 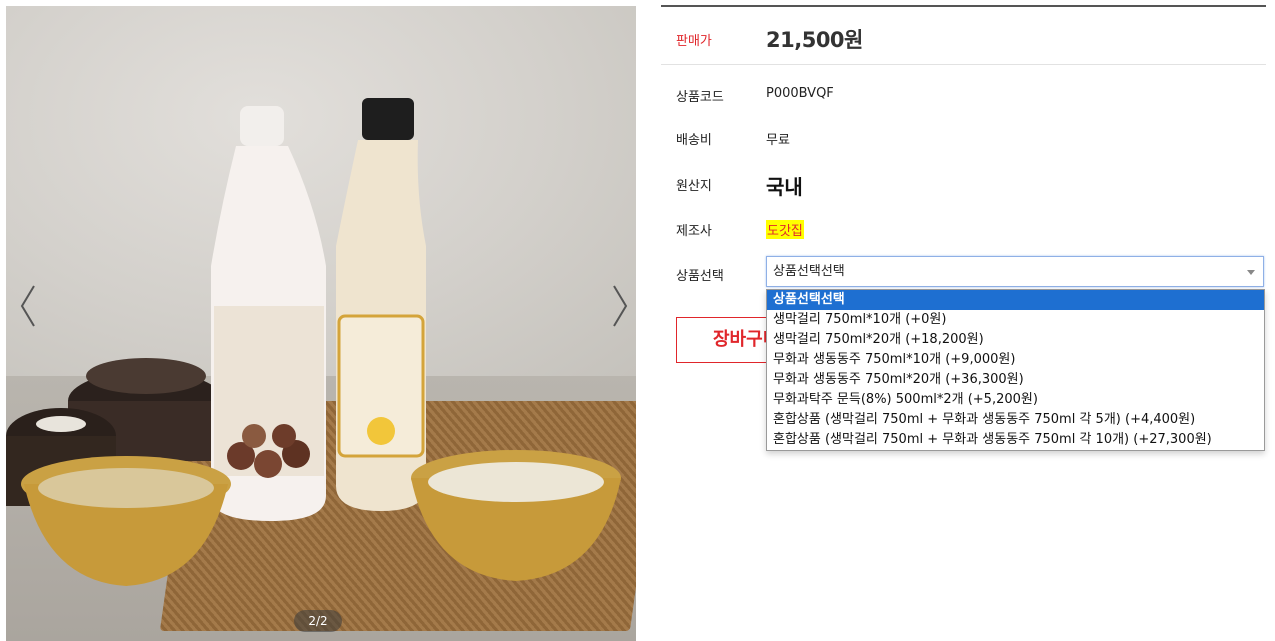 I want to click on chevron-right-icon, so click(x=620, y=306).